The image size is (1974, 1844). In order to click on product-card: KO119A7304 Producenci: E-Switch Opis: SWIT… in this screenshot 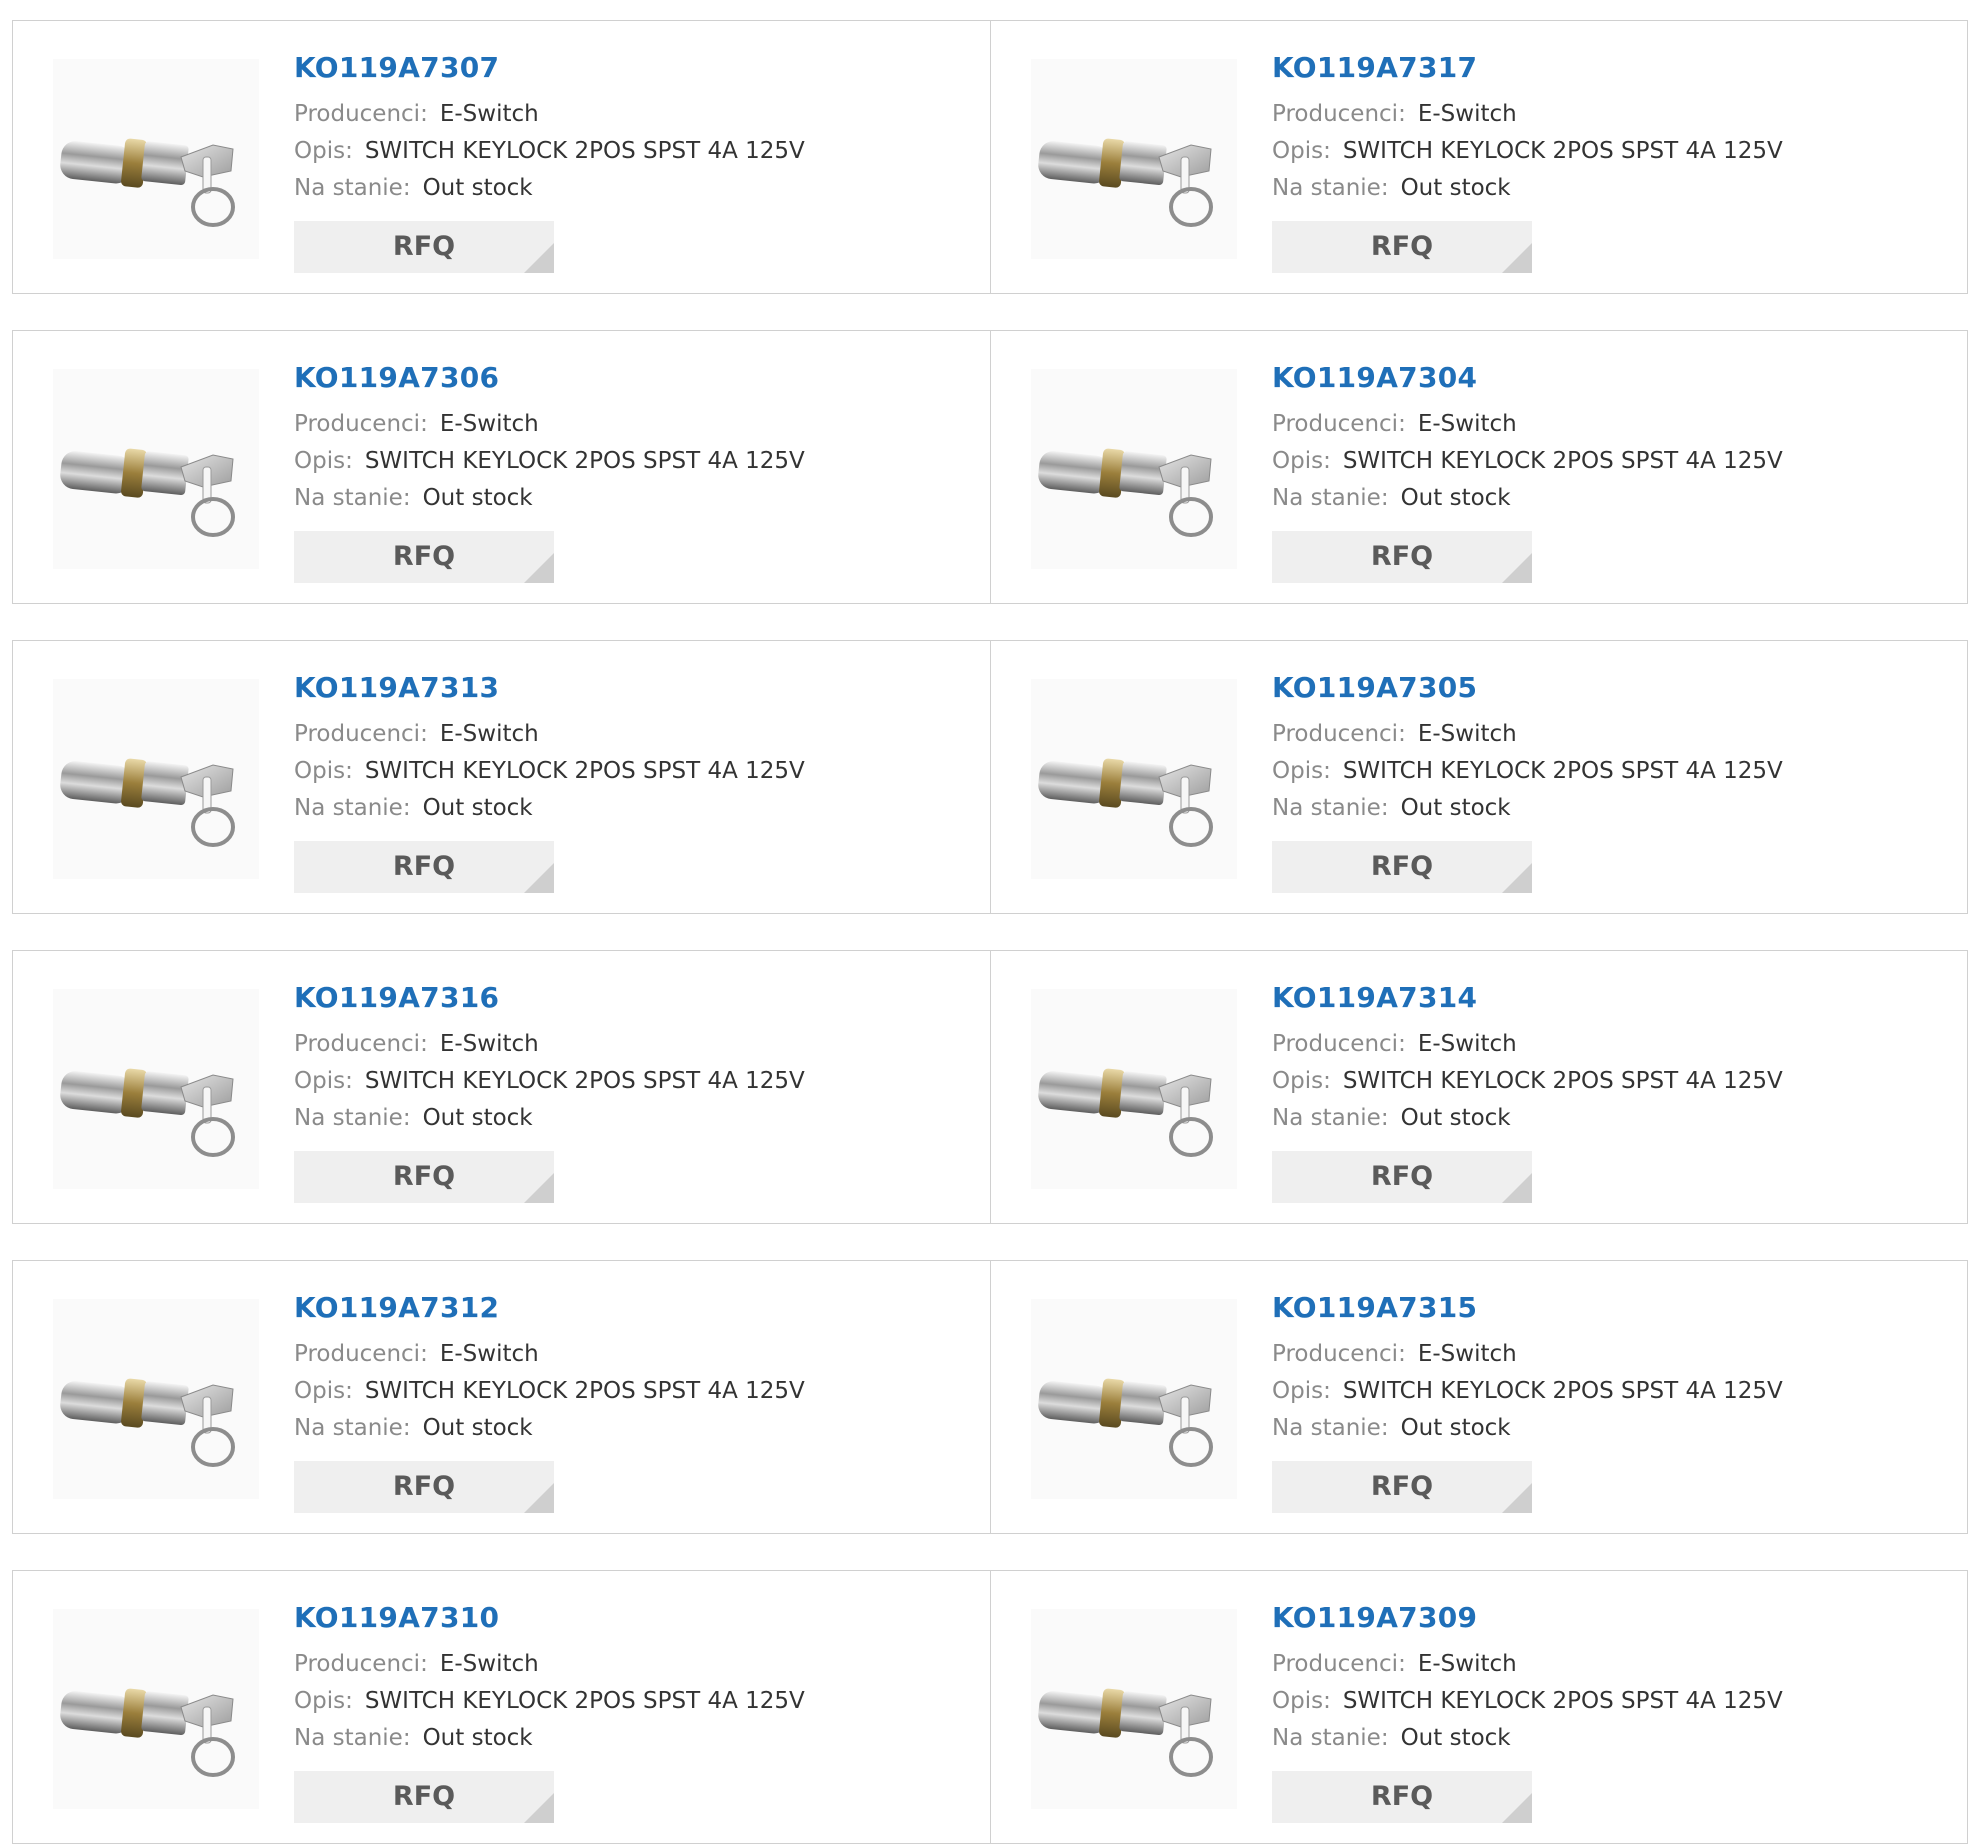, I will do `click(1479, 467)`.